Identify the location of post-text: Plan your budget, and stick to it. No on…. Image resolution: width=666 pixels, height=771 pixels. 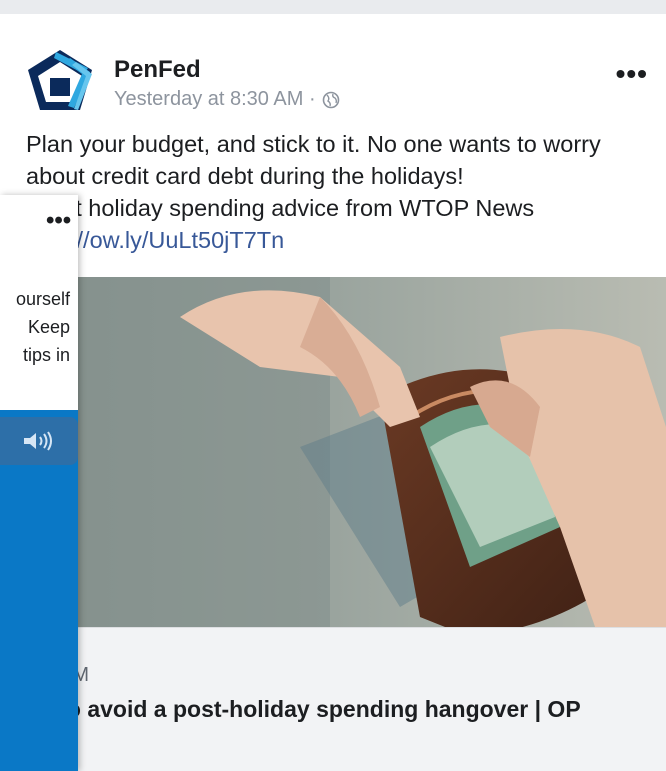
(313, 160).